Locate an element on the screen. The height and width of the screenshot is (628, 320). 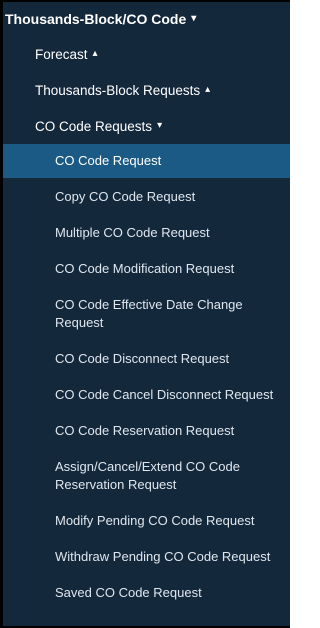
menu-section-forecast: Forecast ▴ is located at coordinates (146, 54).